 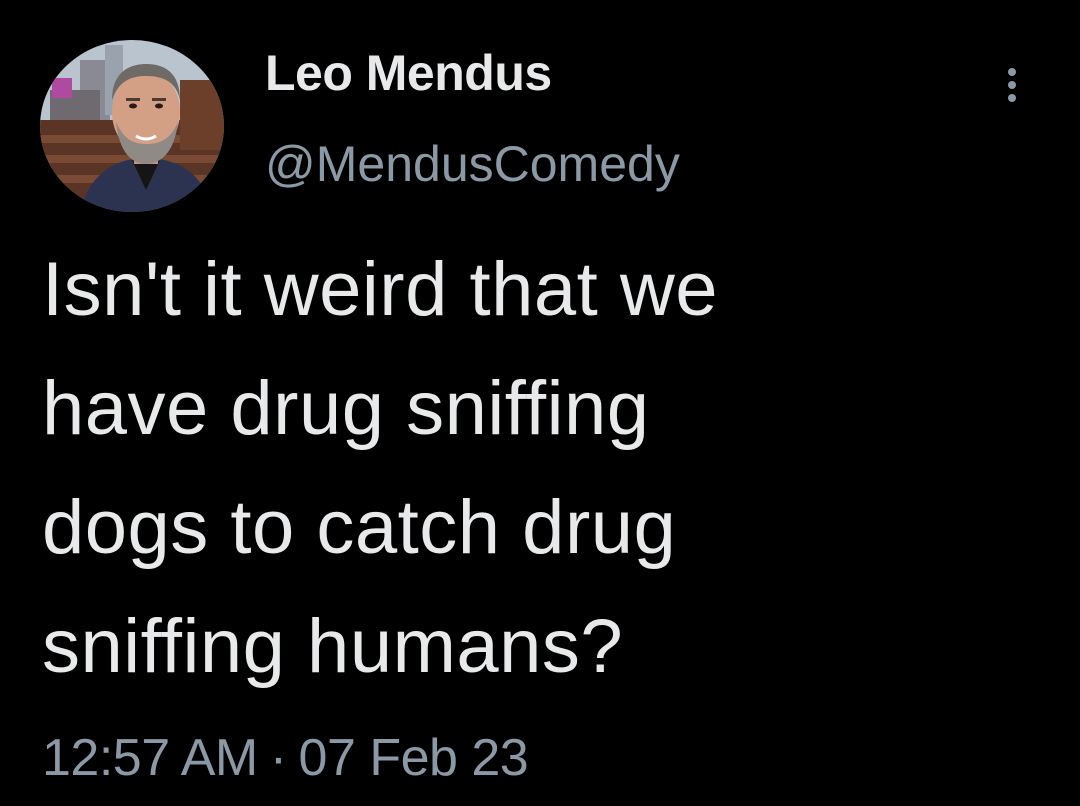 I want to click on tweet-time: 12:57 AM, so click(x=150, y=758).